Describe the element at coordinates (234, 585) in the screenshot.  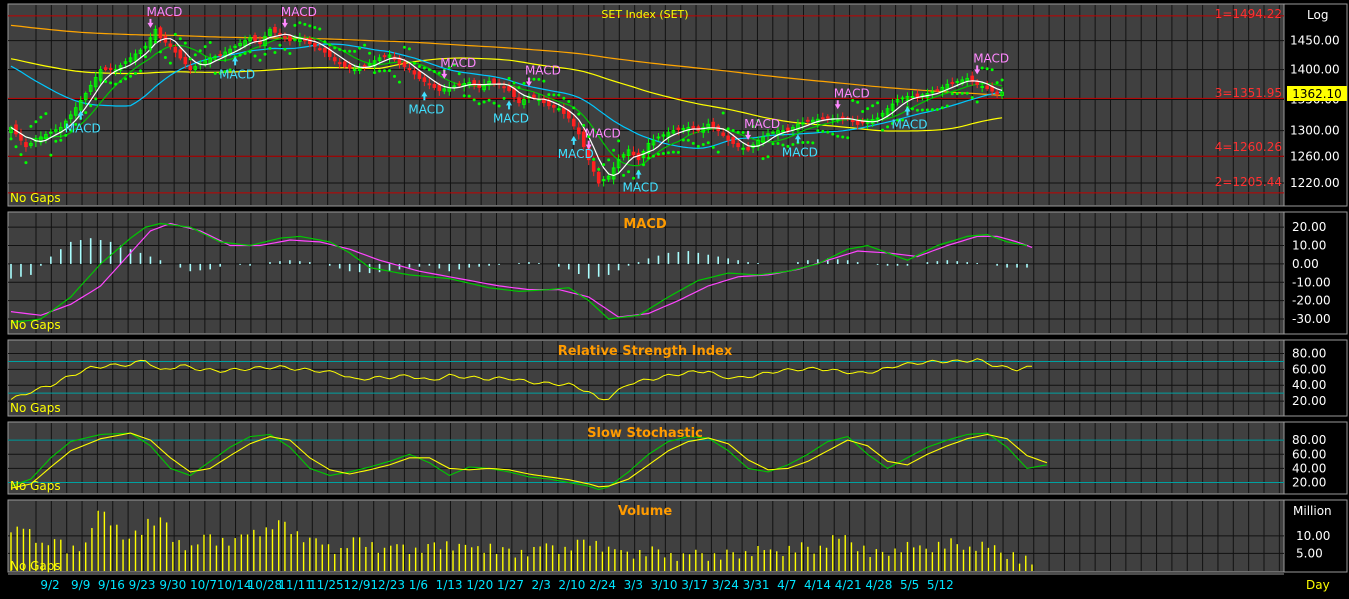
I see `date-label: 10/14` at that location.